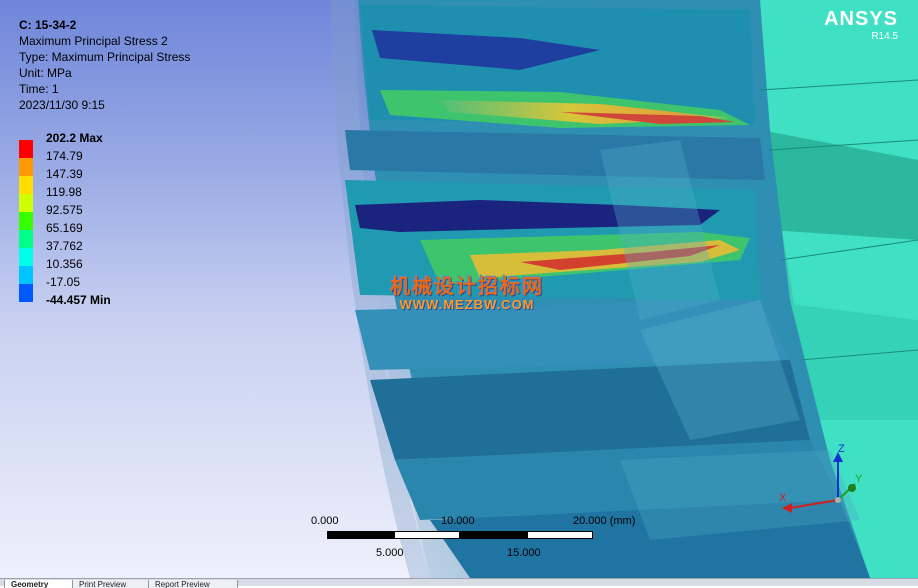  I want to click on legend-value-label: 10.356, so click(64, 264).